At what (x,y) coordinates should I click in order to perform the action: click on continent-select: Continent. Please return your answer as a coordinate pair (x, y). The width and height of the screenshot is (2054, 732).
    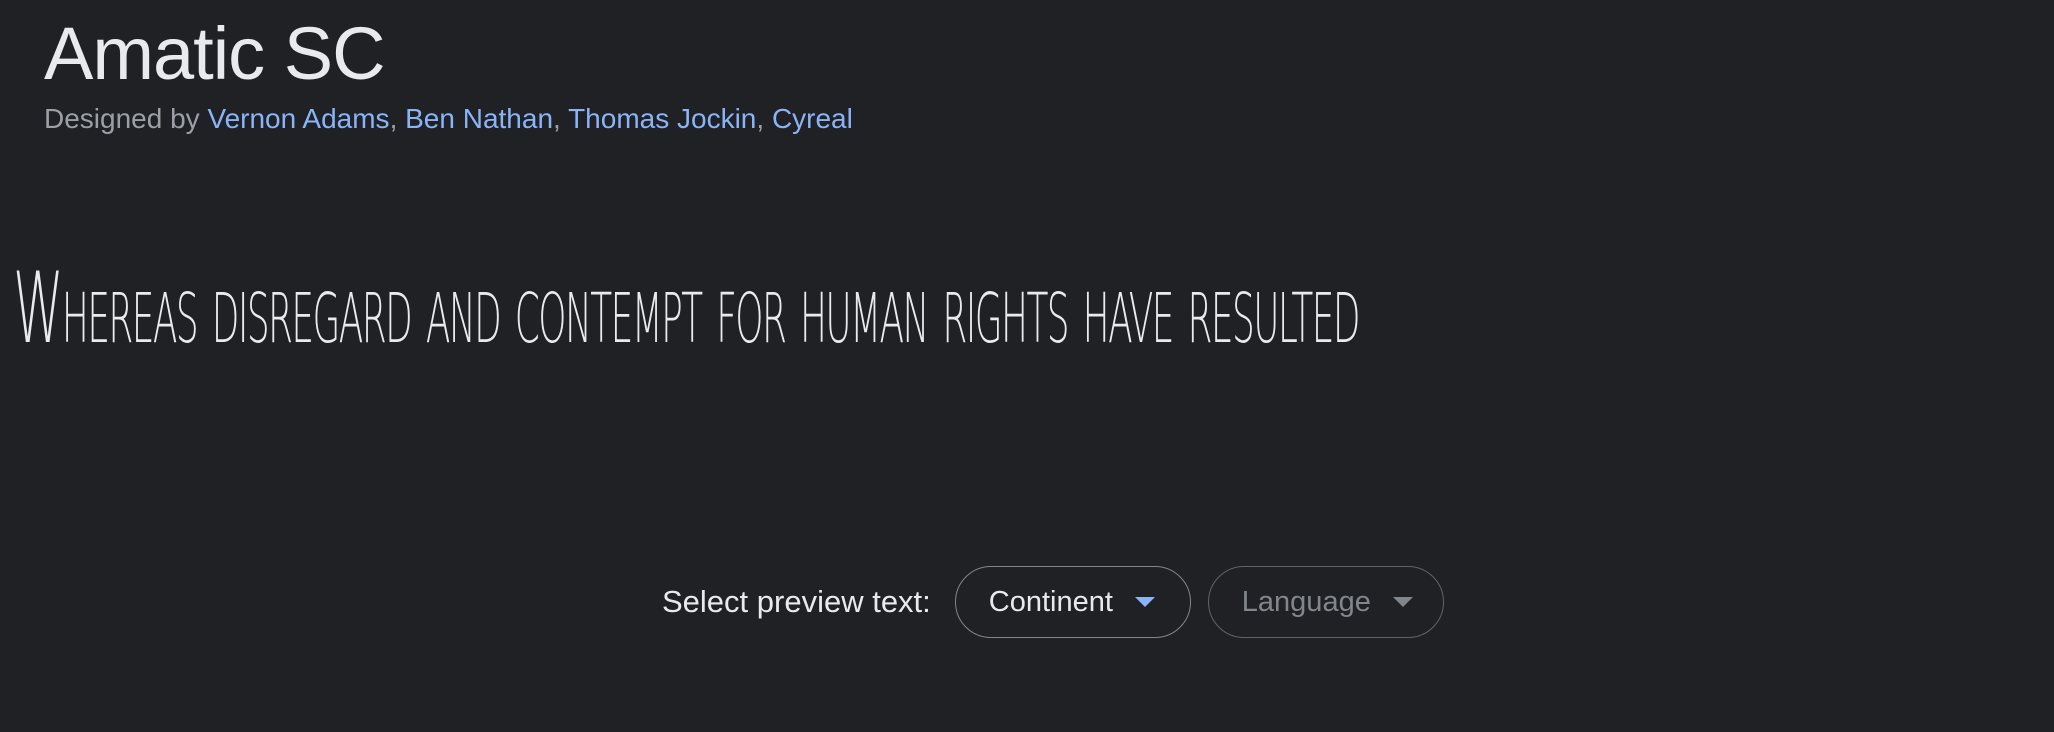
    Looking at the image, I should click on (1072, 602).